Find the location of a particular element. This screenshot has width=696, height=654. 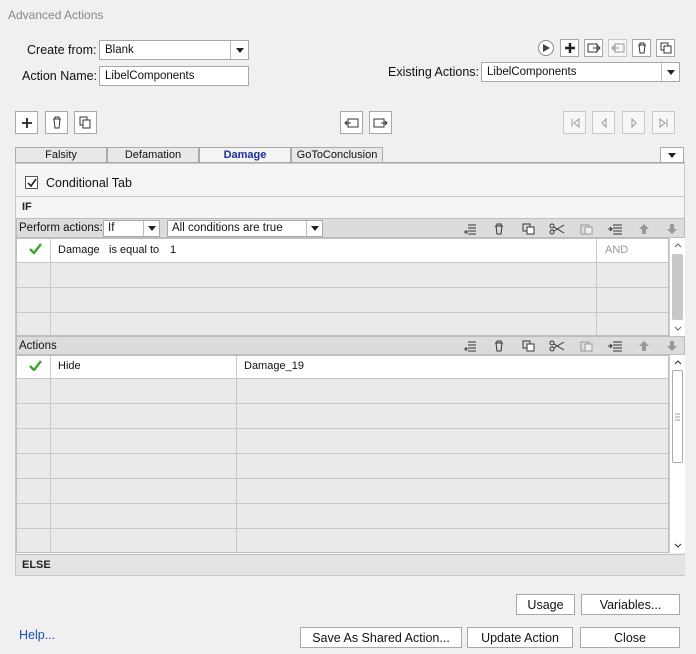

add-action-button is located at coordinates (569, 48).